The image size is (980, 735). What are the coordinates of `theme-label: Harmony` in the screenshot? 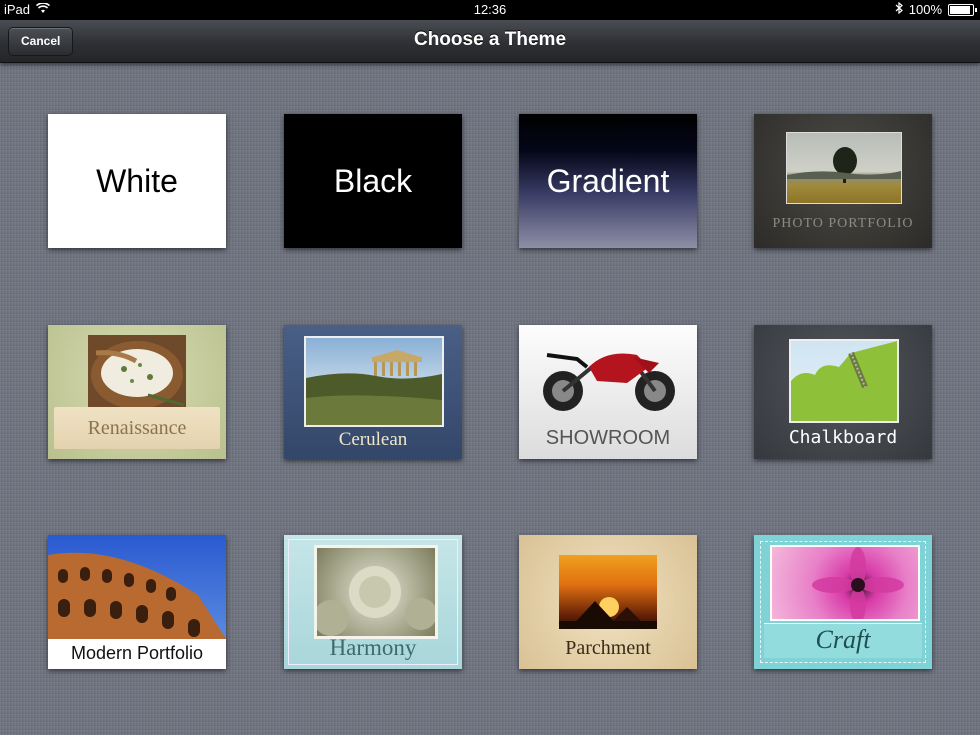 It's located at (373, 647).